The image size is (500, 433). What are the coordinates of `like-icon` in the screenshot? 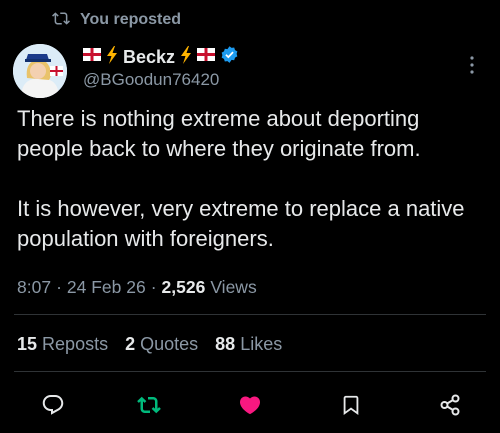 It's located at (250, 405).